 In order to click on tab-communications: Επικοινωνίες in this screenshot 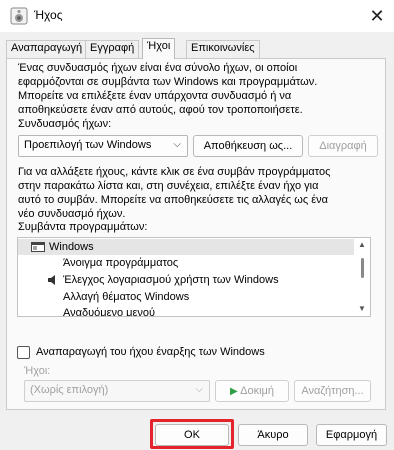, I will do `click(223, 49)`.